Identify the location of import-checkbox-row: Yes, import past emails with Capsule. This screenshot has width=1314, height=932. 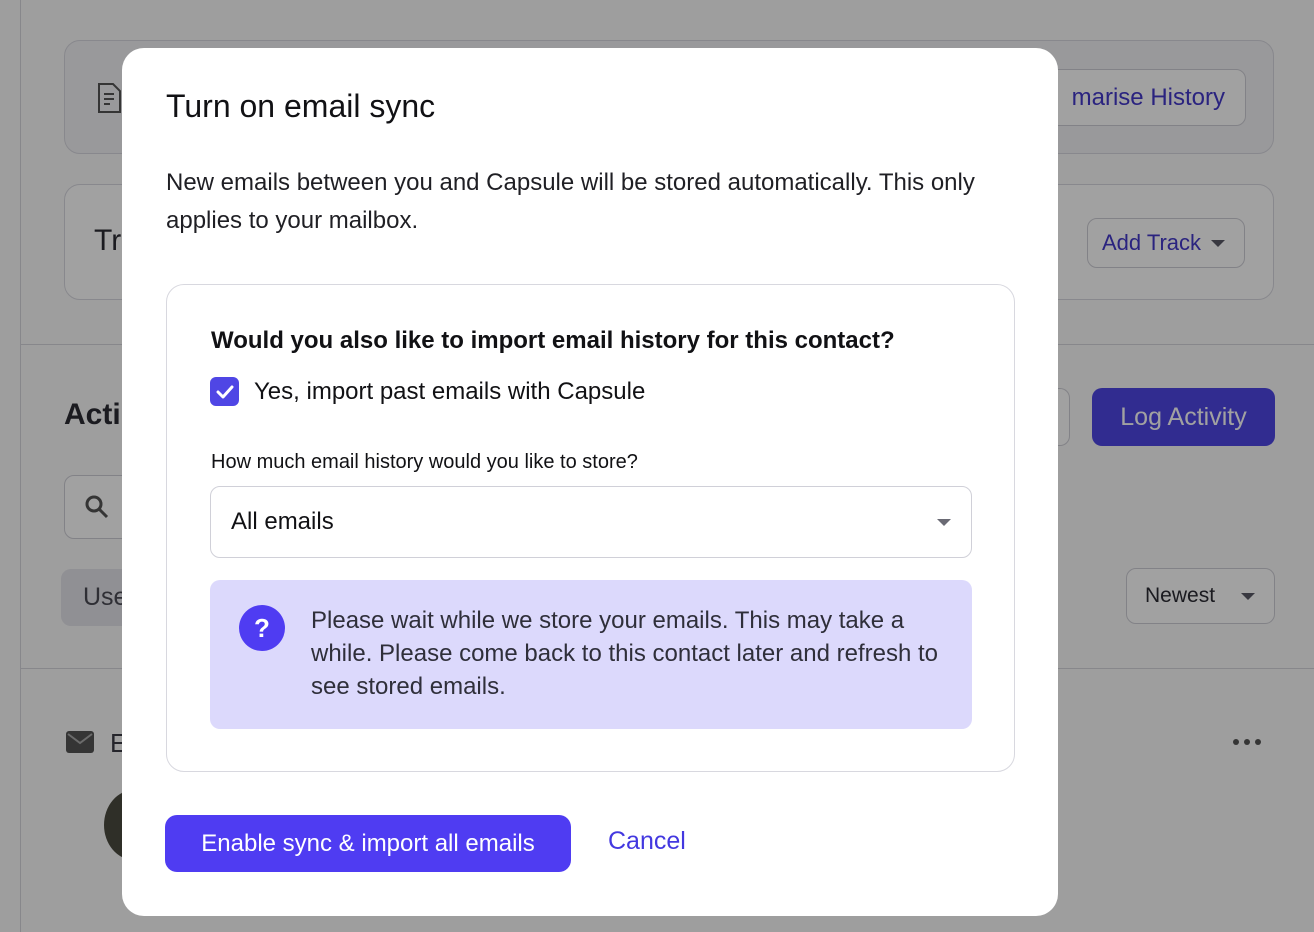
(427, 391).